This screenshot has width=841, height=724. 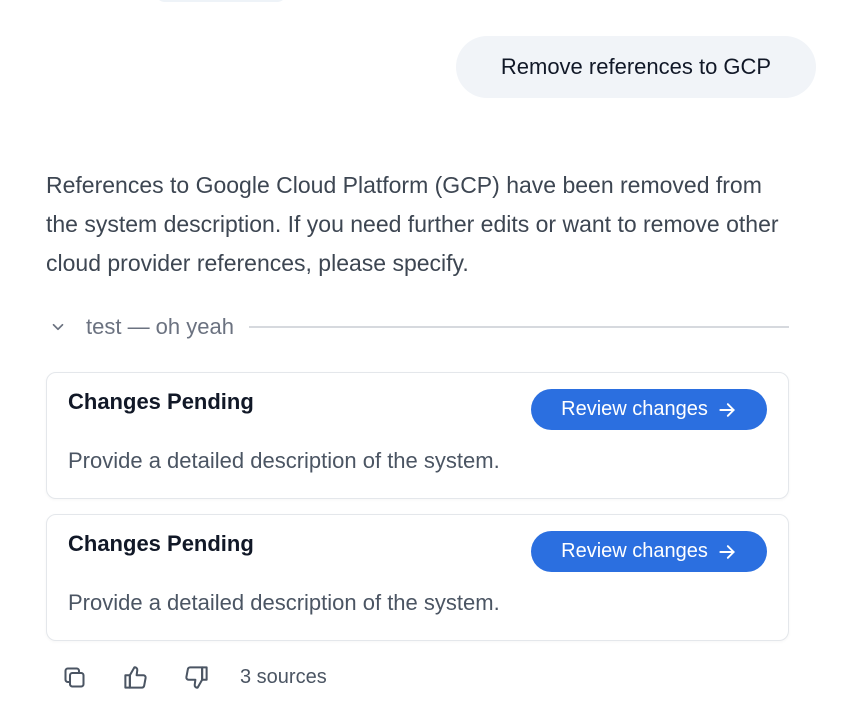 What do you see at coordinates (518, 327) in the screenshot?
I see `collapsible-divider` at bounding box center [518, 327].